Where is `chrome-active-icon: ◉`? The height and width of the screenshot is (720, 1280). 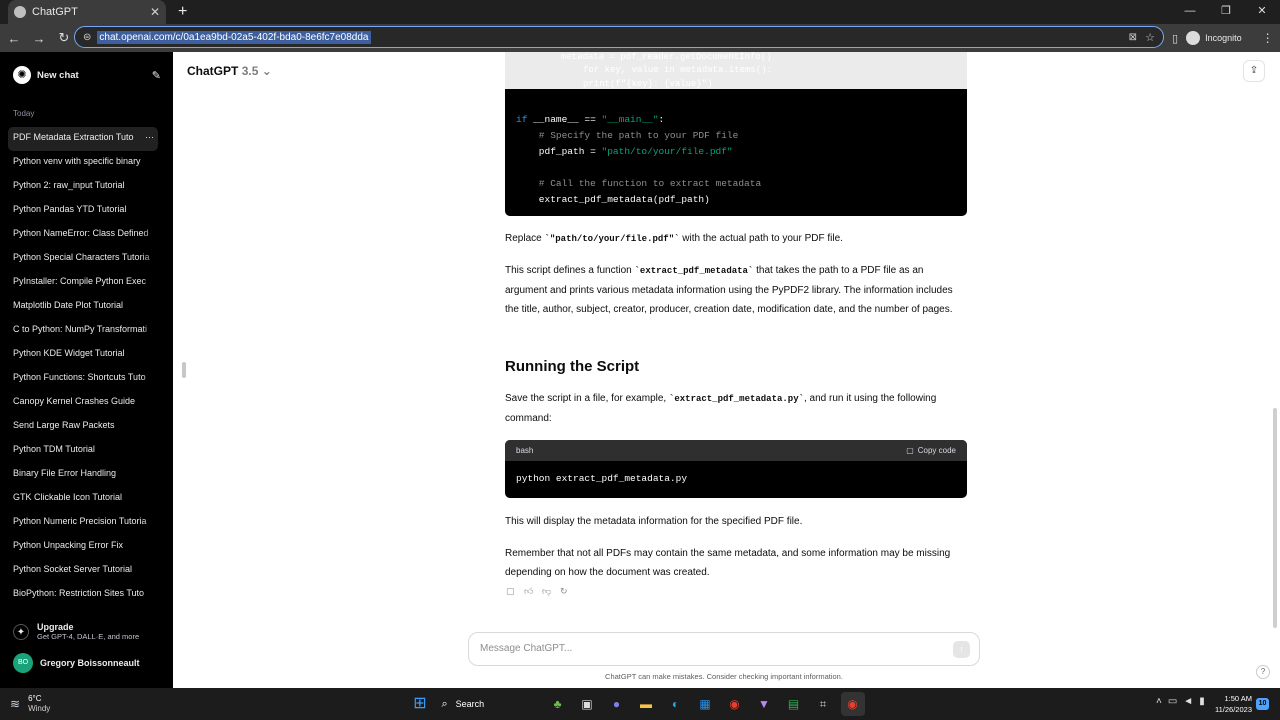
chrome-active-icon: ◉ is located at coordinates (852, 704).